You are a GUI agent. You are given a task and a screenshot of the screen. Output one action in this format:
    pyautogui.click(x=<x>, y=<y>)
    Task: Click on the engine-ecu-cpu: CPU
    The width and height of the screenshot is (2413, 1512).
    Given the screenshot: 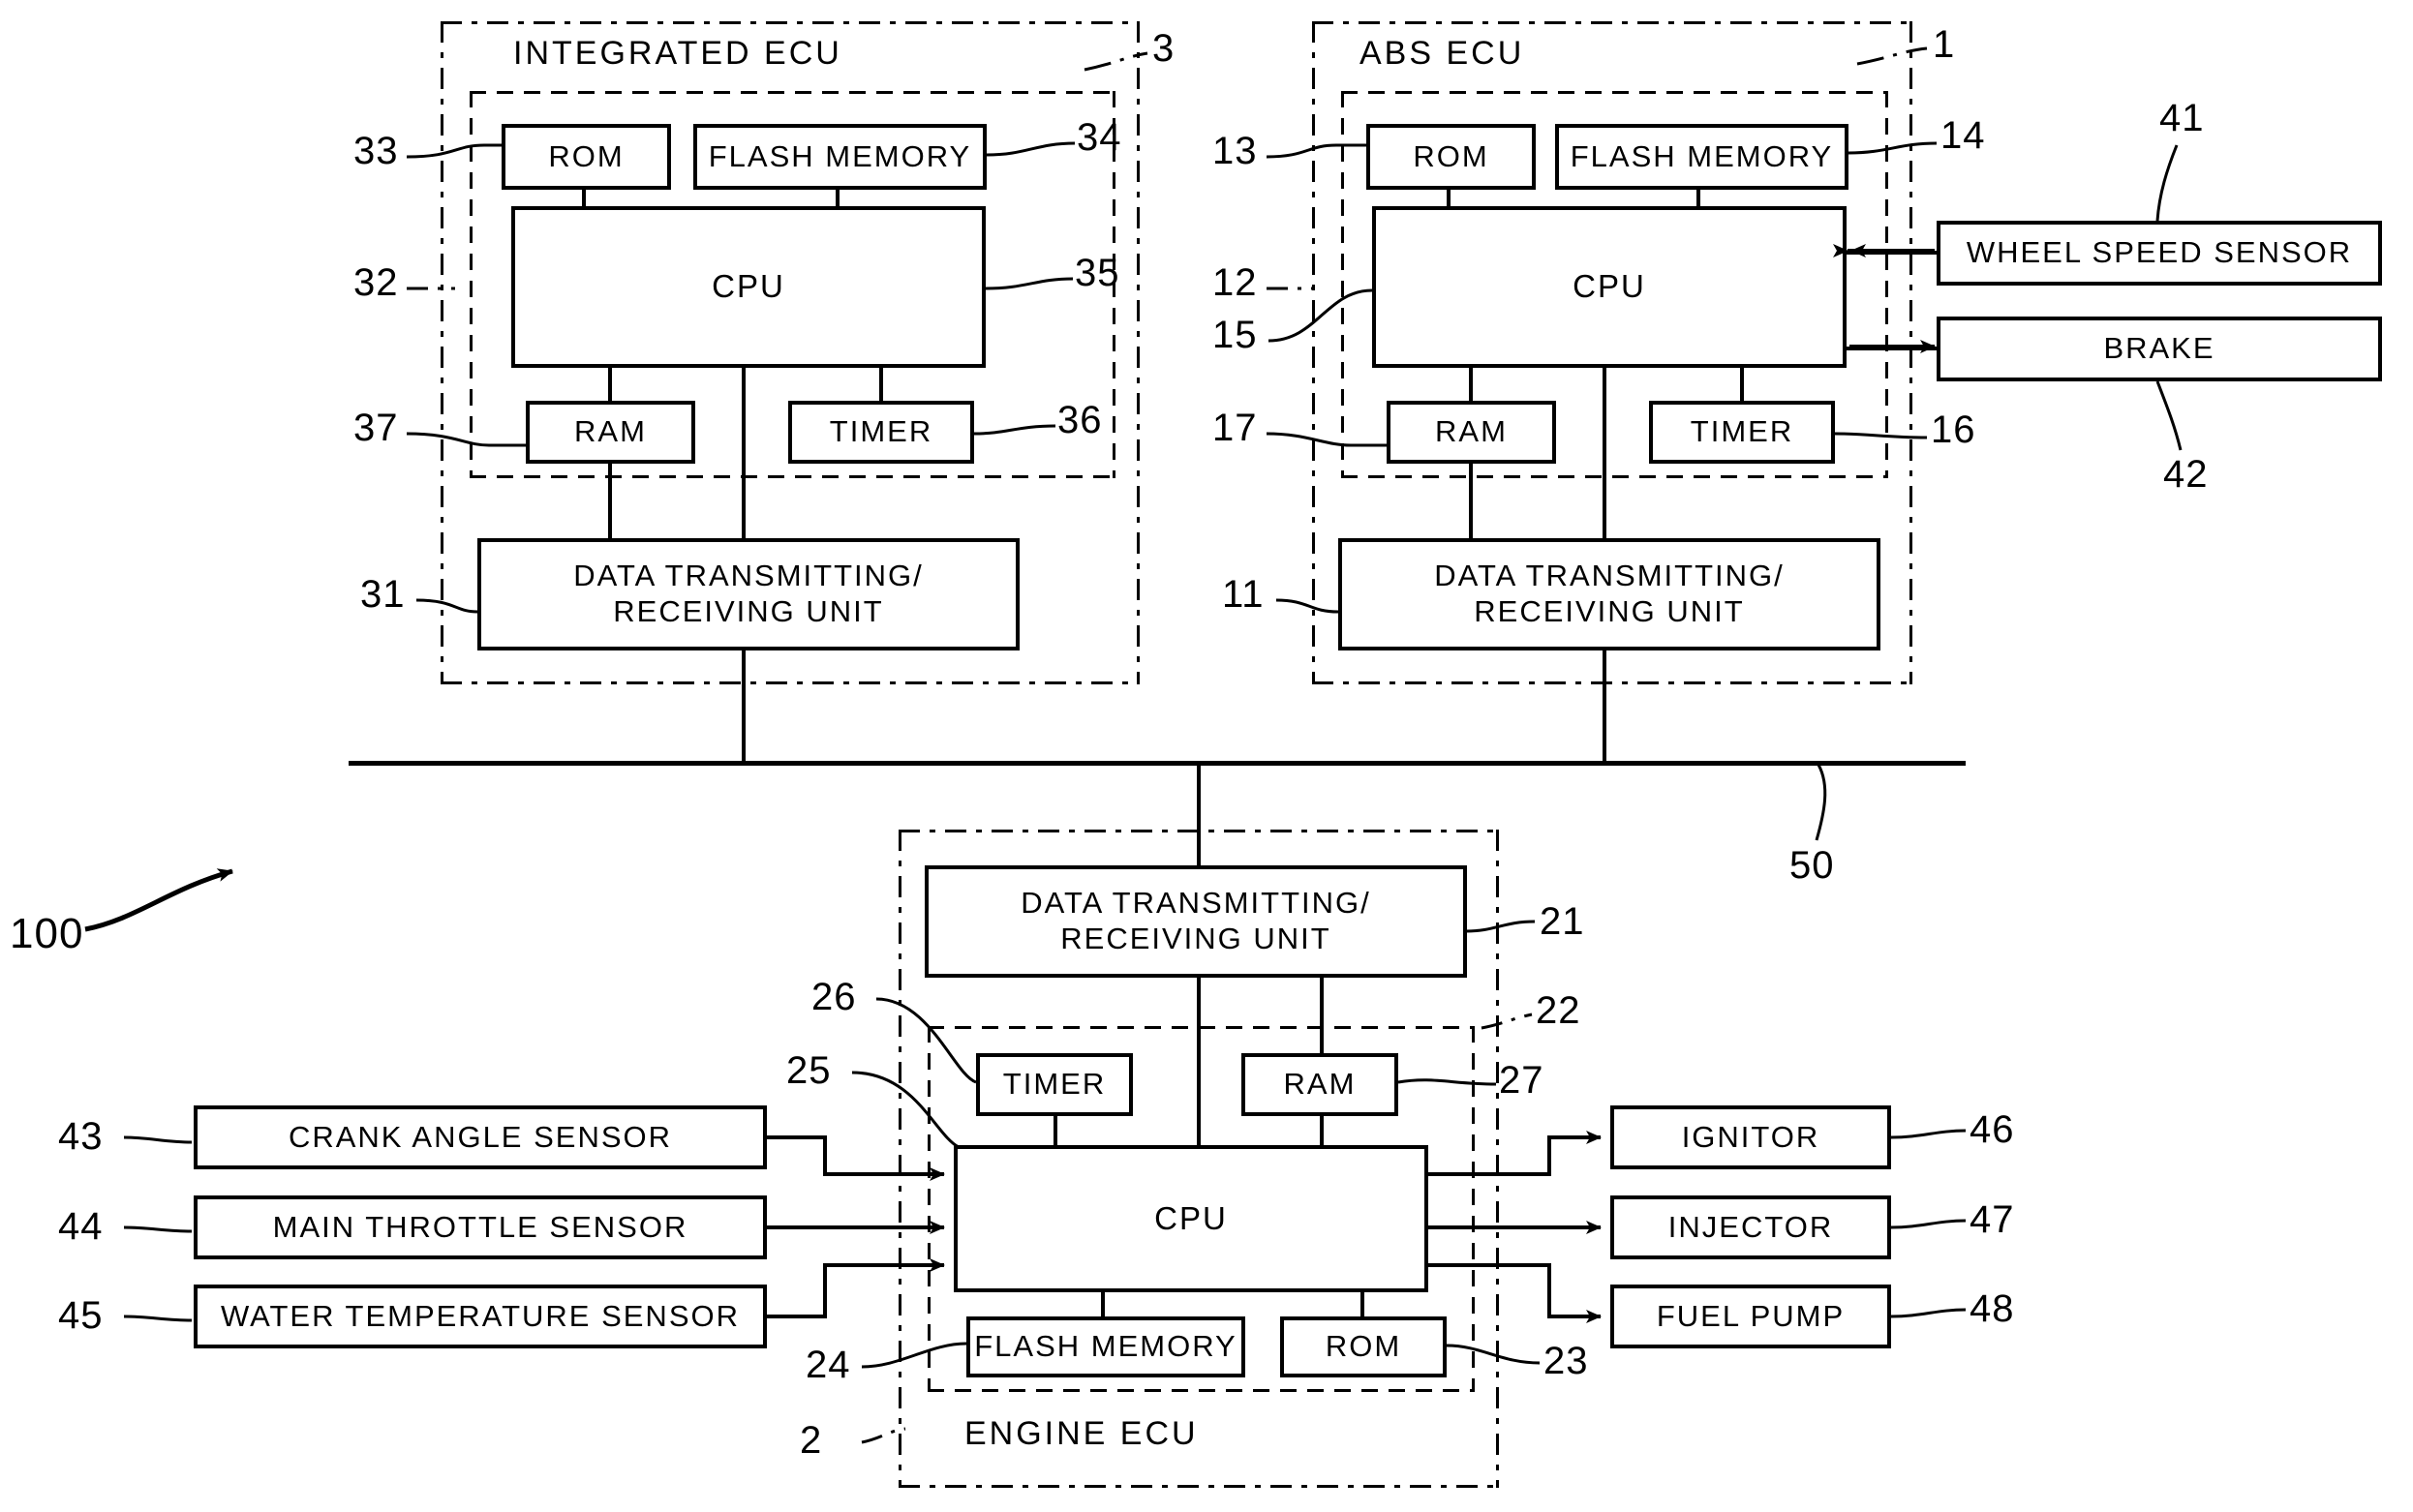 What is the action you would take?
    pyautogui.click(x=1191, y=1218)
    